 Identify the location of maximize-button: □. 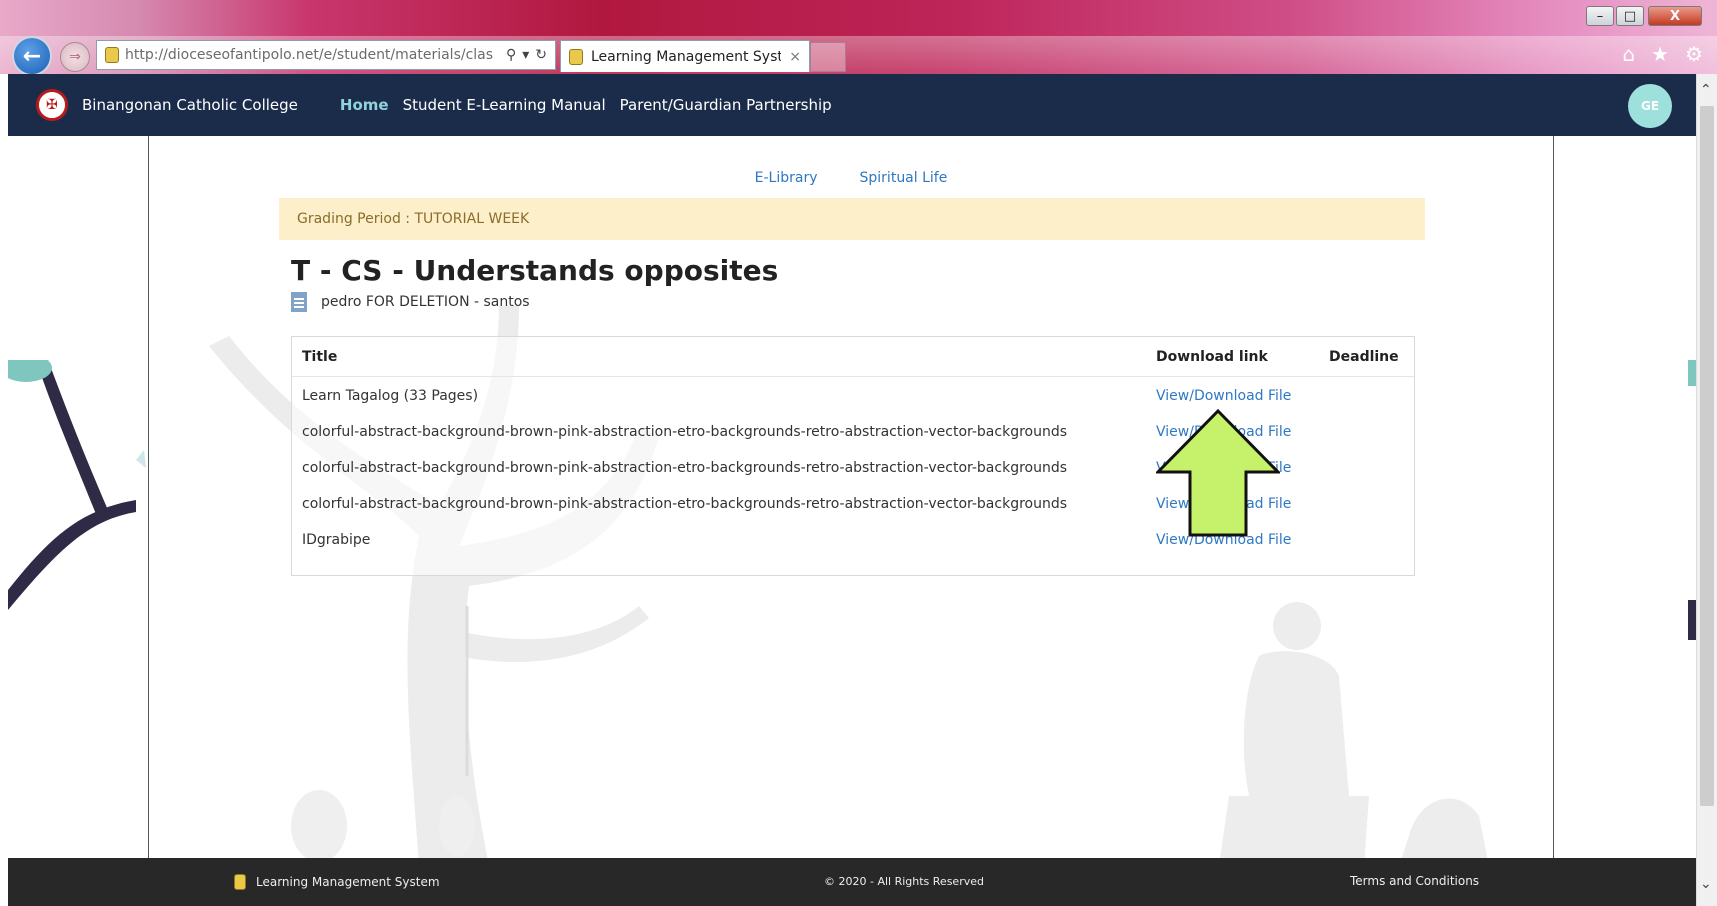
(1630, 16).